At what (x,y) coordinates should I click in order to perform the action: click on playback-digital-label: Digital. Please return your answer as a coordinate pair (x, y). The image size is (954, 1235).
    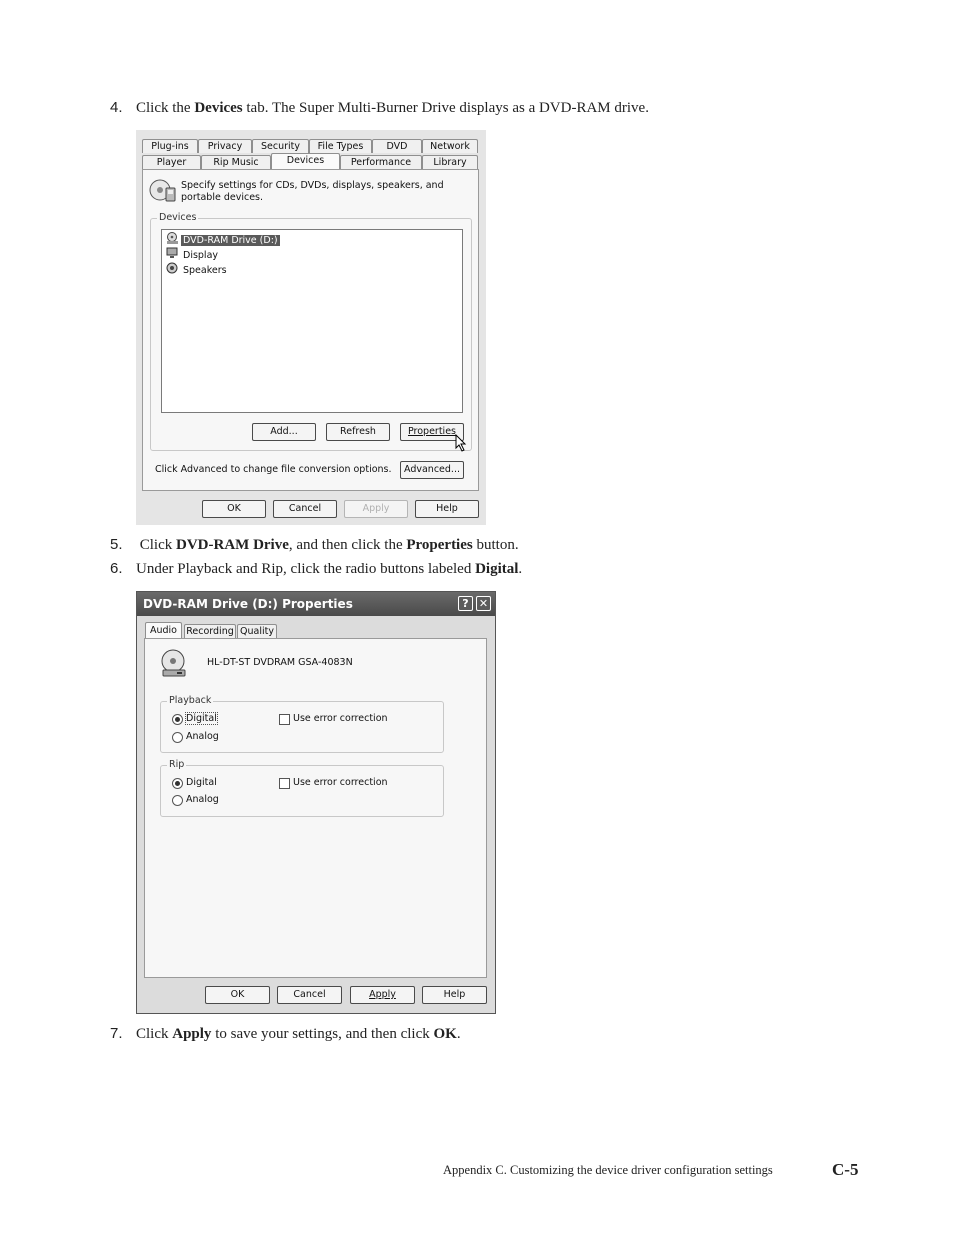
    Looking at the image, I should click on (201, 718).